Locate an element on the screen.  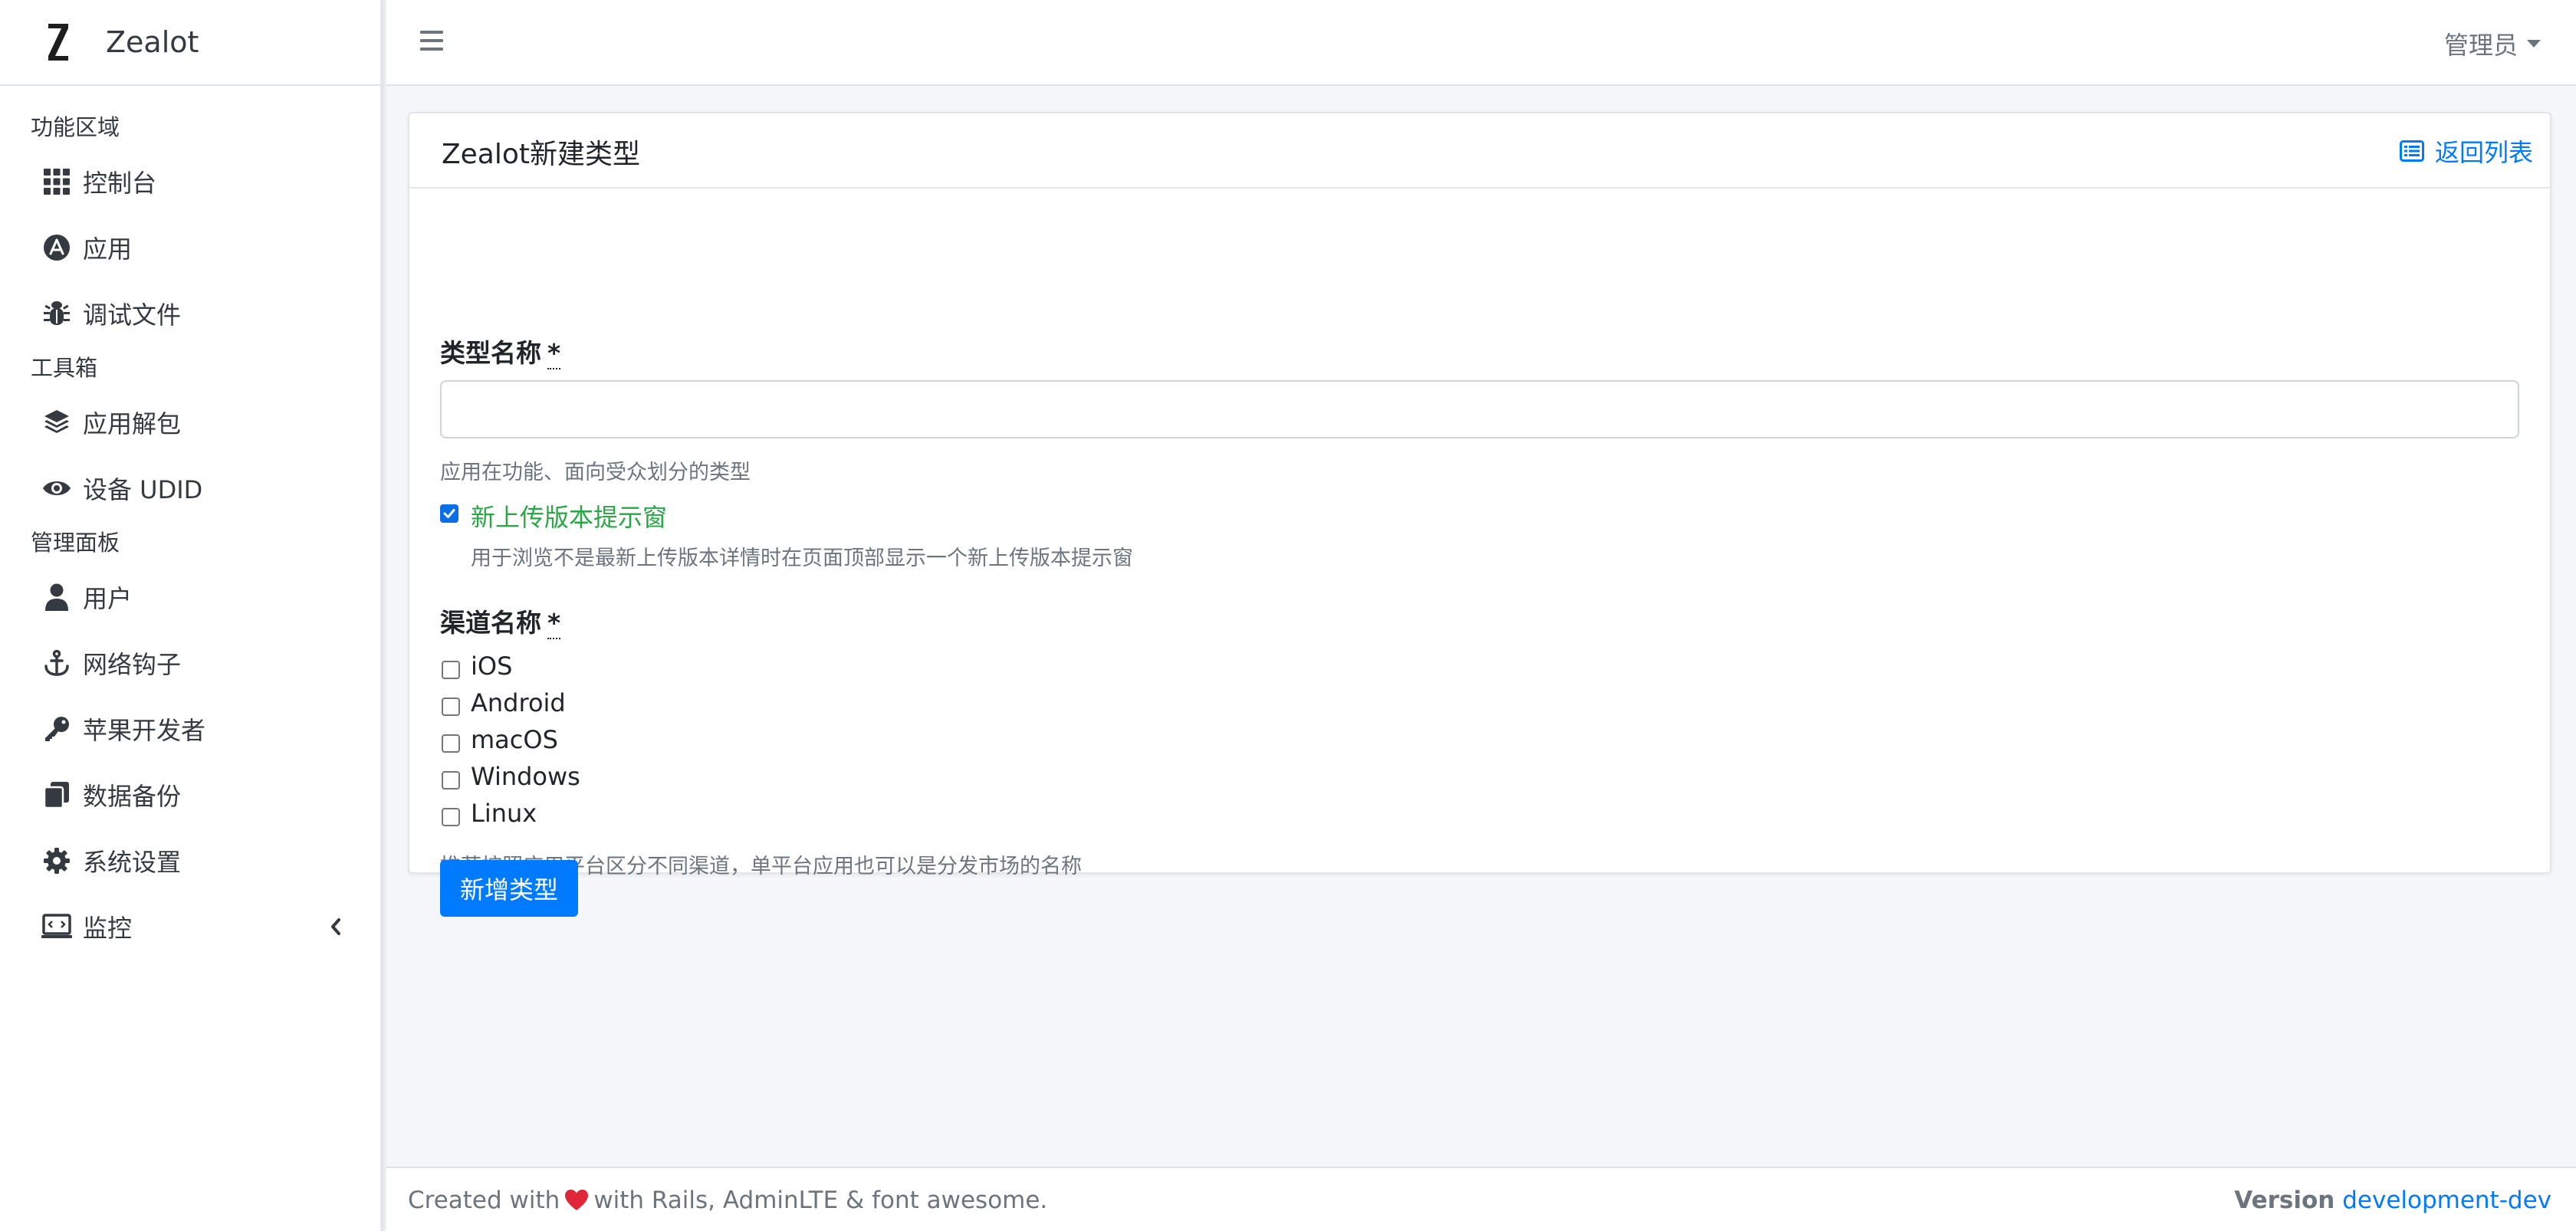
sidebar-item-apps: 应用 is located at coordinates (190, 248).